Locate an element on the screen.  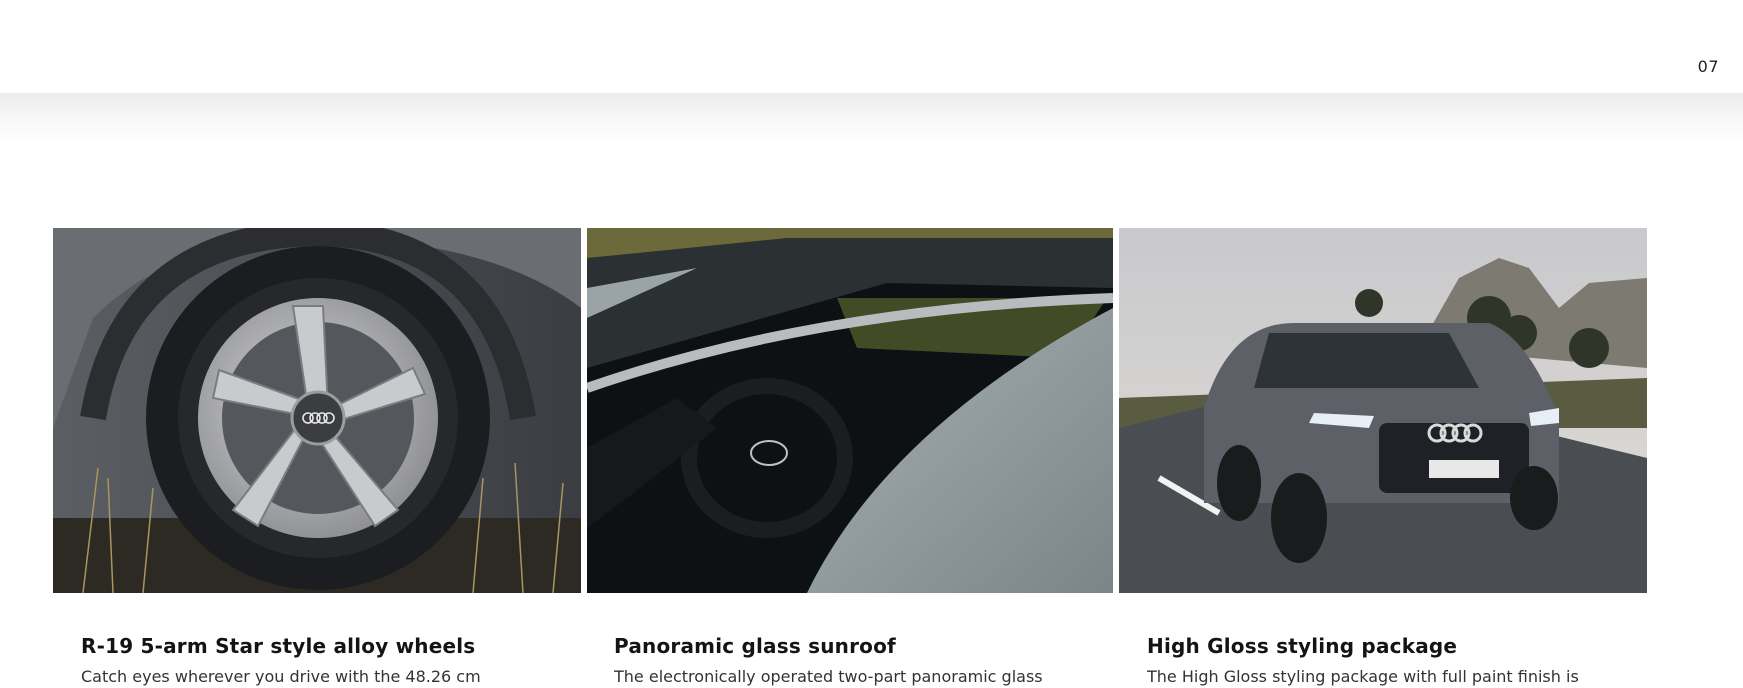
page-number: 07 is located at coordinates (1708, 66).